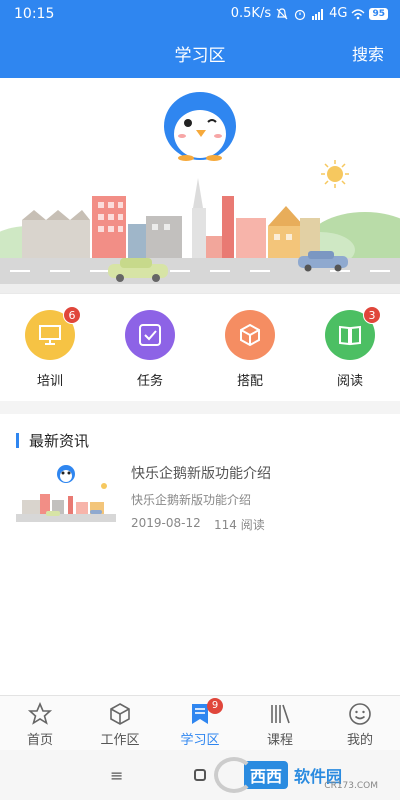 This screenshot has height=800, width=400. I want to click on watermark-logo: 西西 软件园 CR173.COM, so click(304, 775).